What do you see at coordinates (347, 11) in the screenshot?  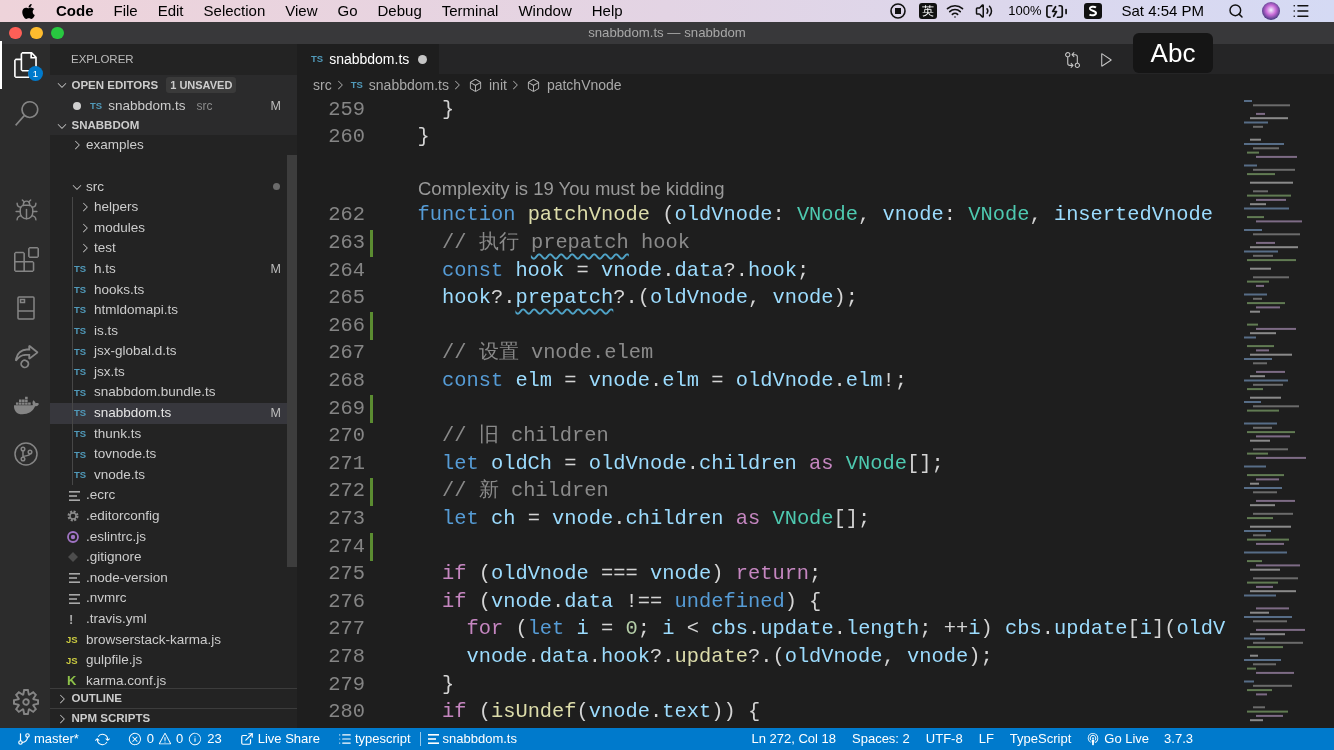 I see `menu-item: Go` at bounding box center [347, 11].